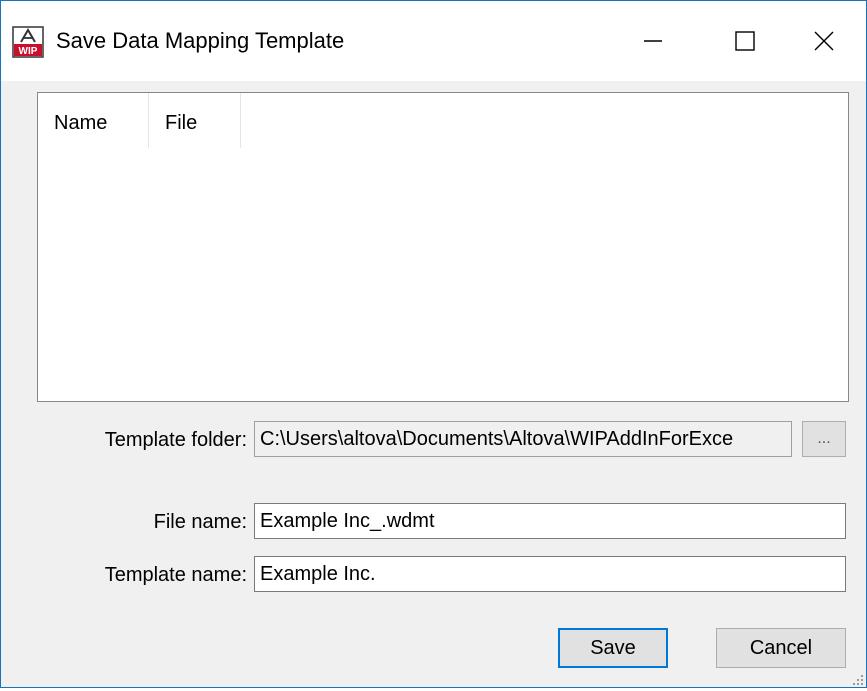 The width and height of the screenshot is (867, 691). I want to click on window-title: Save Data Mapping Template, so click(200, 40).